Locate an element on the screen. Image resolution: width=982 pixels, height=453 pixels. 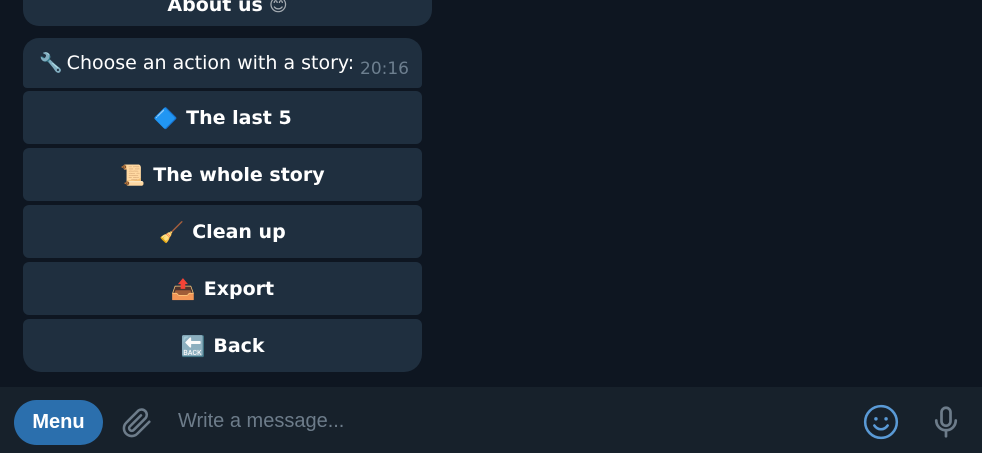
message-text: 🔧 Choose an action with a story: is located at coordinates (196, 62).